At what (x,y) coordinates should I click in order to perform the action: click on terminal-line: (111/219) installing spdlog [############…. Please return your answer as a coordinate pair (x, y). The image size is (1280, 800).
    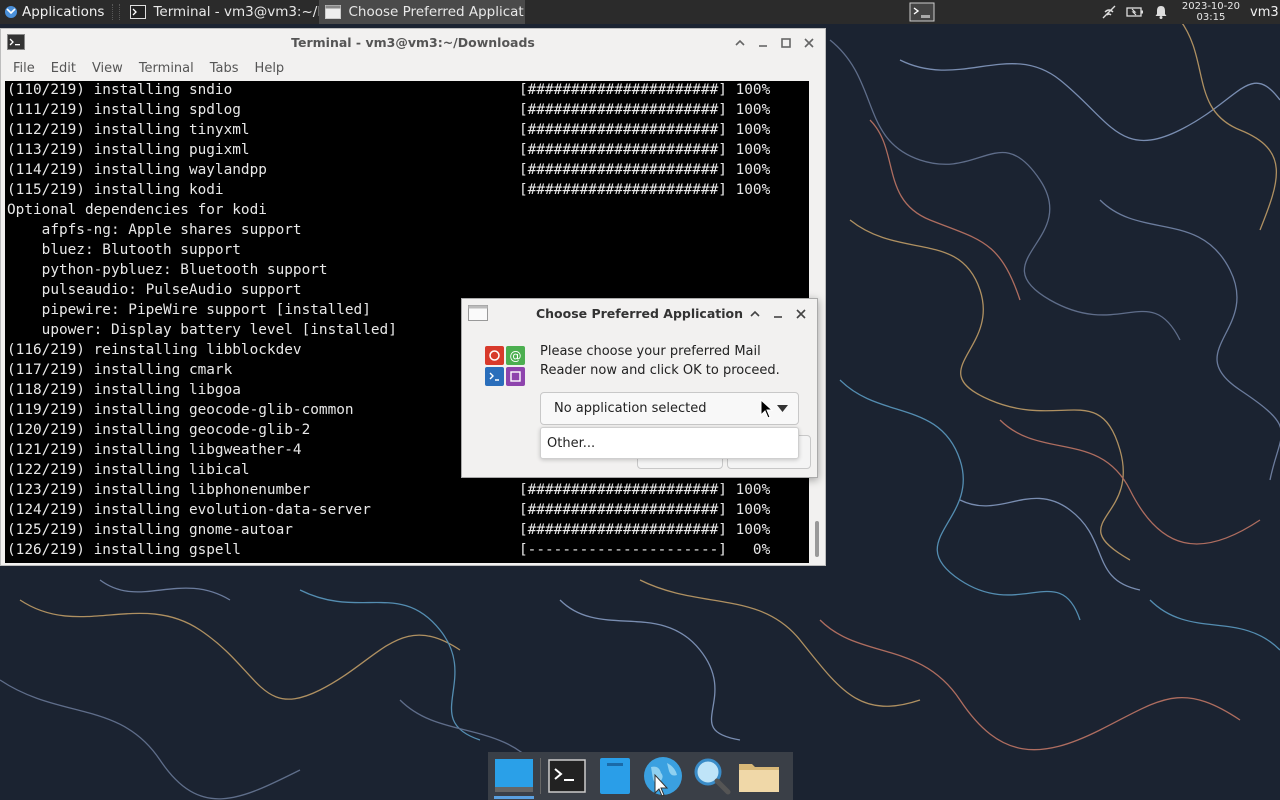
    Looking at the image, I should click on (407, 110).